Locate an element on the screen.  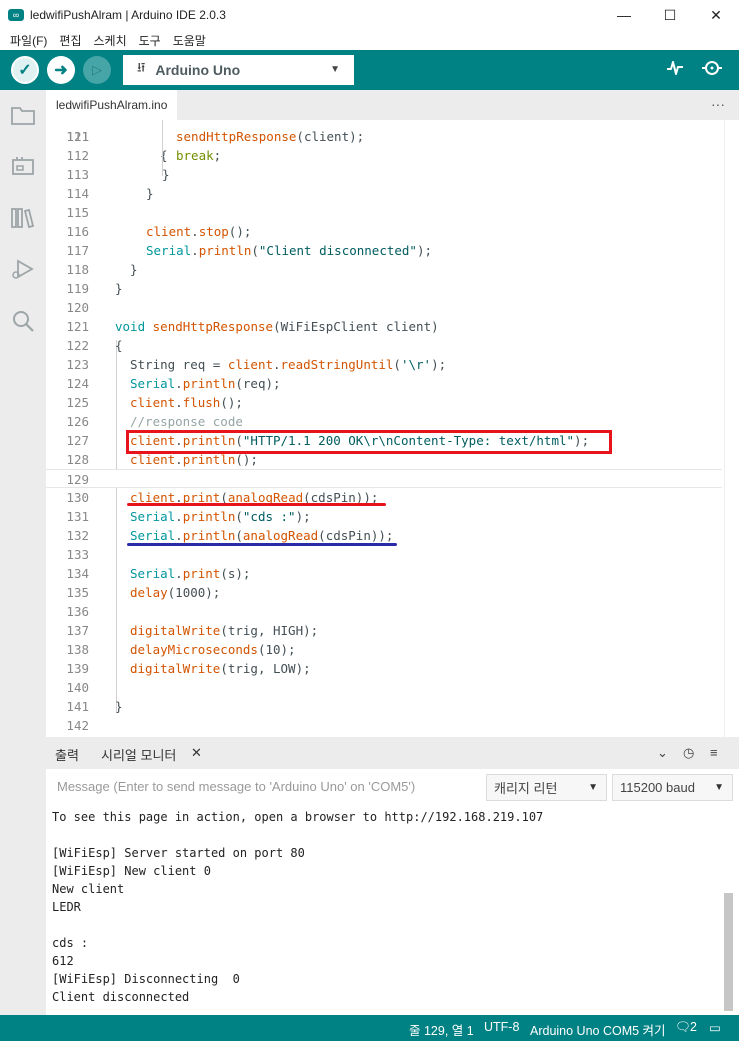
usb-icon: ⭿ is located at coordinates (141, 67).